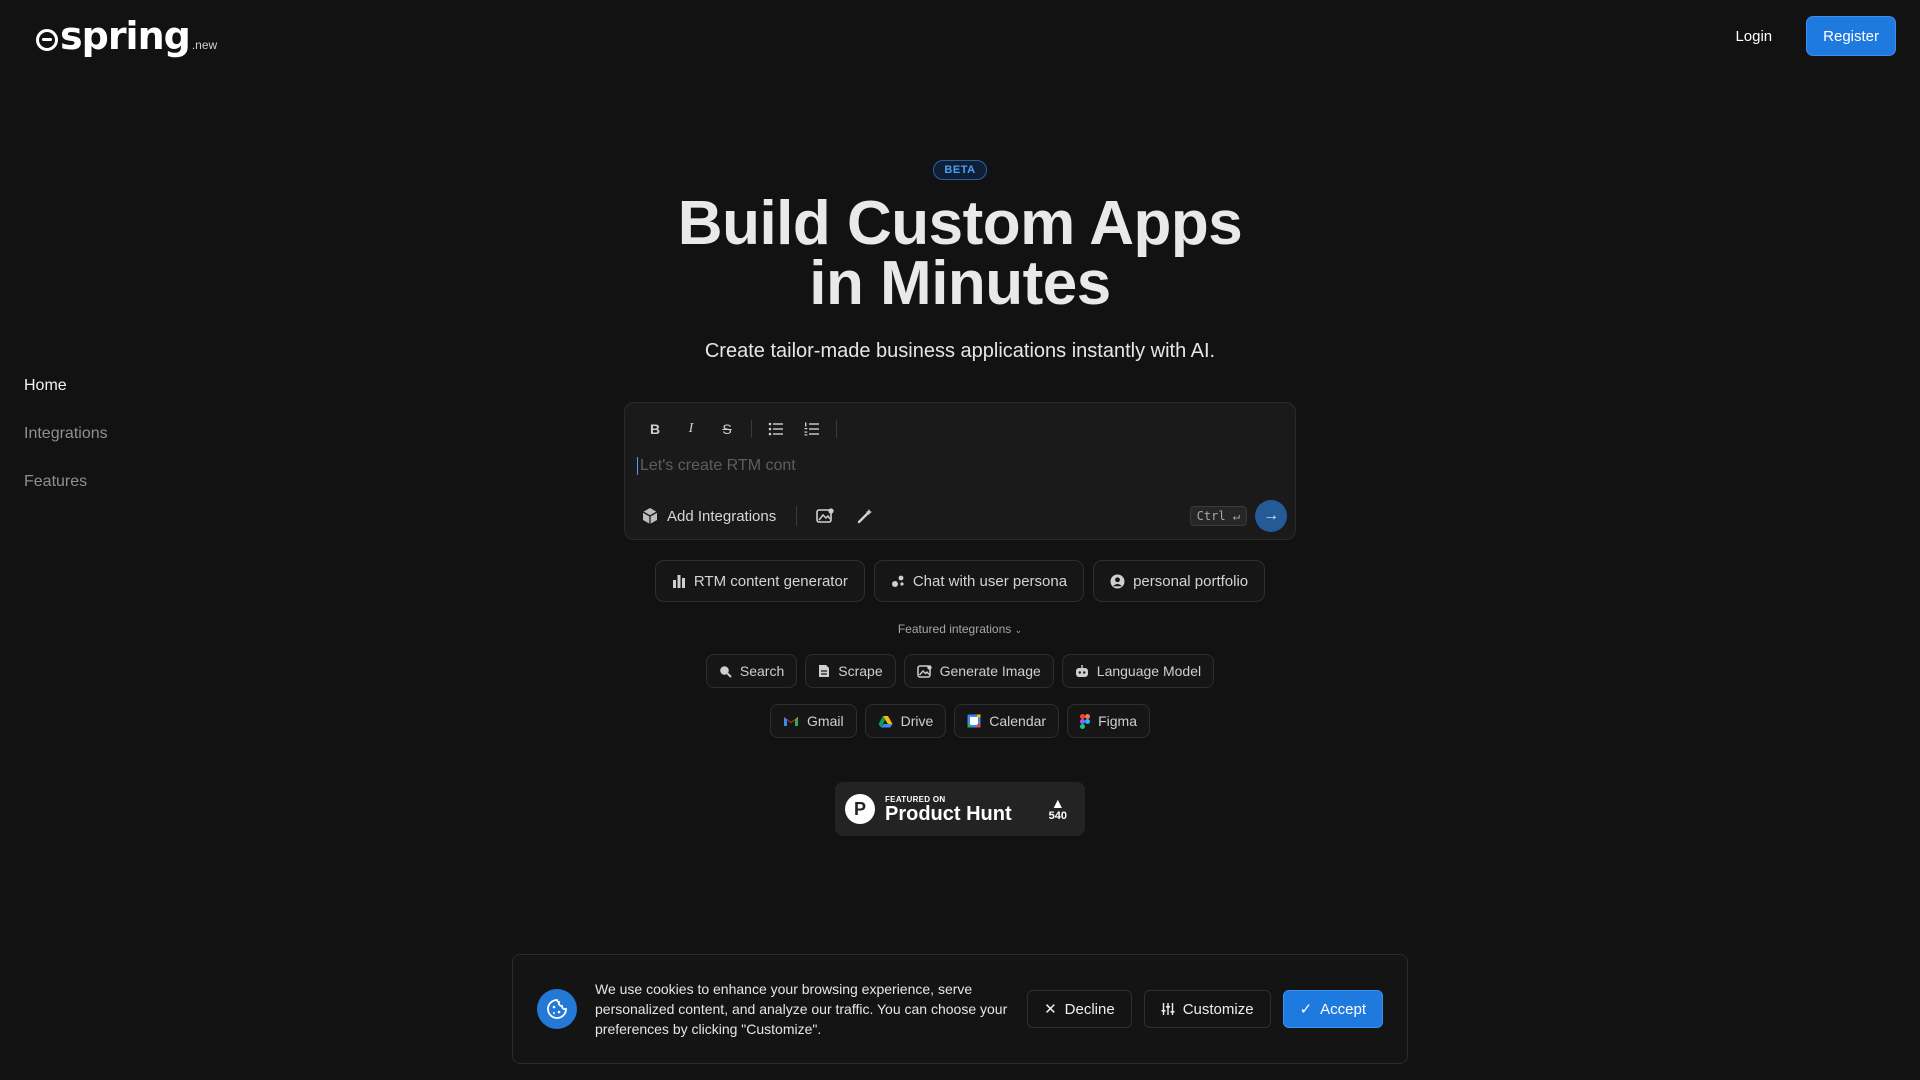 The width and height of the screenshot is (1920, 1080). Describe the element at coordinates (1306, 1009) in the screenshot. I see `checkmark-icon: ✓` at that location.